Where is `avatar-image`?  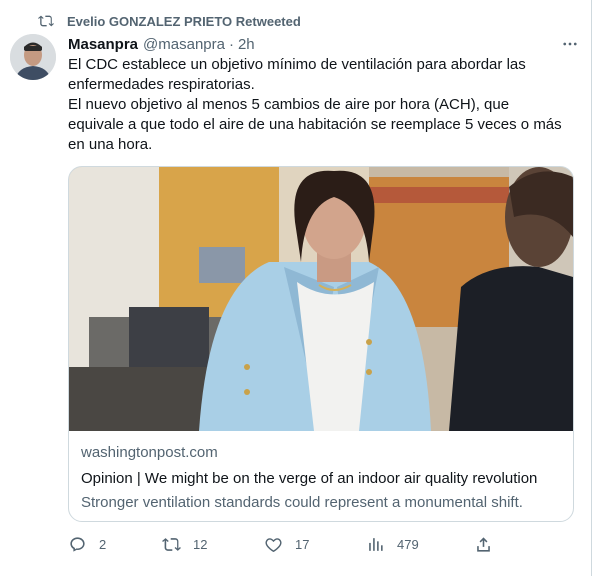
avatar-image is located at coordinates (33, 57).